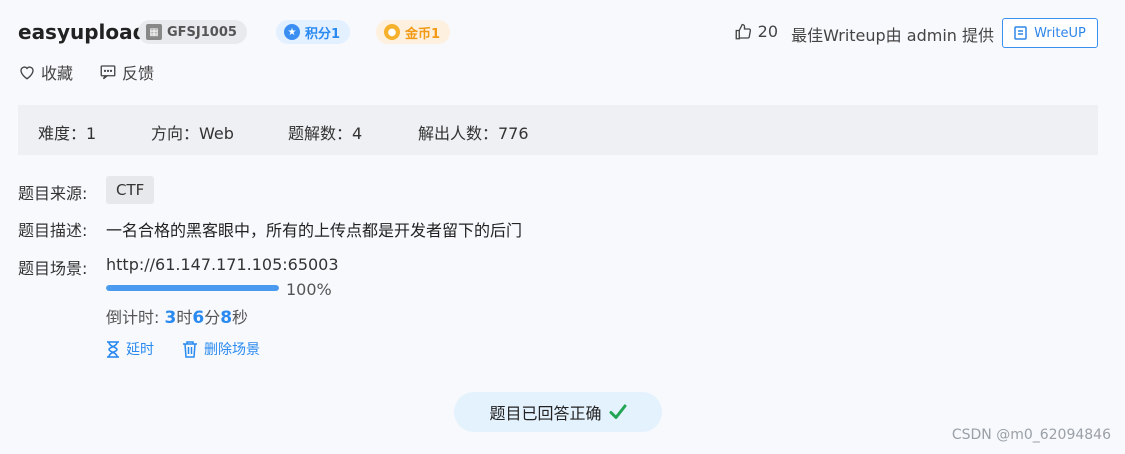  I want to click on best-writeup-note: 最佳Writeup由 admin 提供, so click(892, 35).